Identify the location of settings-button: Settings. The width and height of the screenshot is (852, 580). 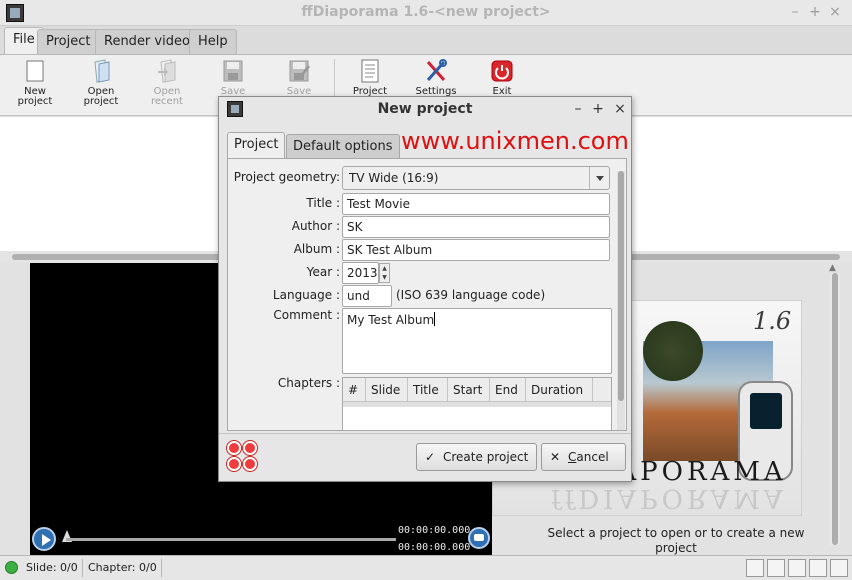
(436, 78).